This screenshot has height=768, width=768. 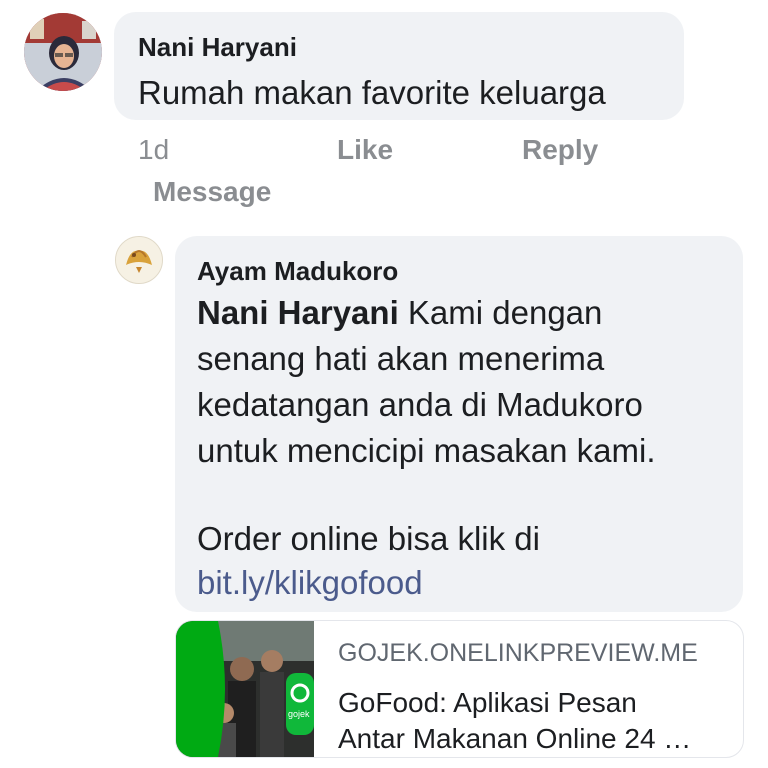 I want to click on message-button: Message, so click(x=212, y=192).